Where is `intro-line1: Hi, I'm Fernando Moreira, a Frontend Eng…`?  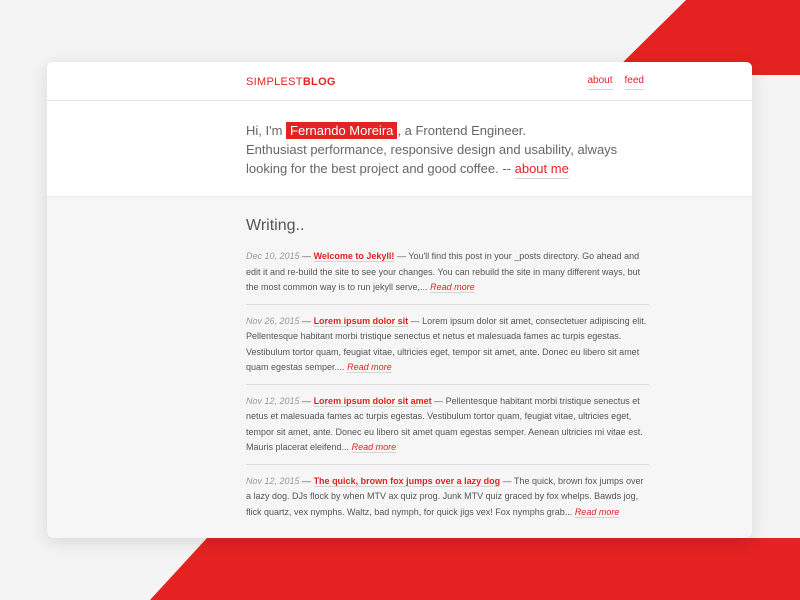
intro-line1: Hi, I'm Fernando Moreira, a Frontend Eng… is located at coordinates (499, 130).